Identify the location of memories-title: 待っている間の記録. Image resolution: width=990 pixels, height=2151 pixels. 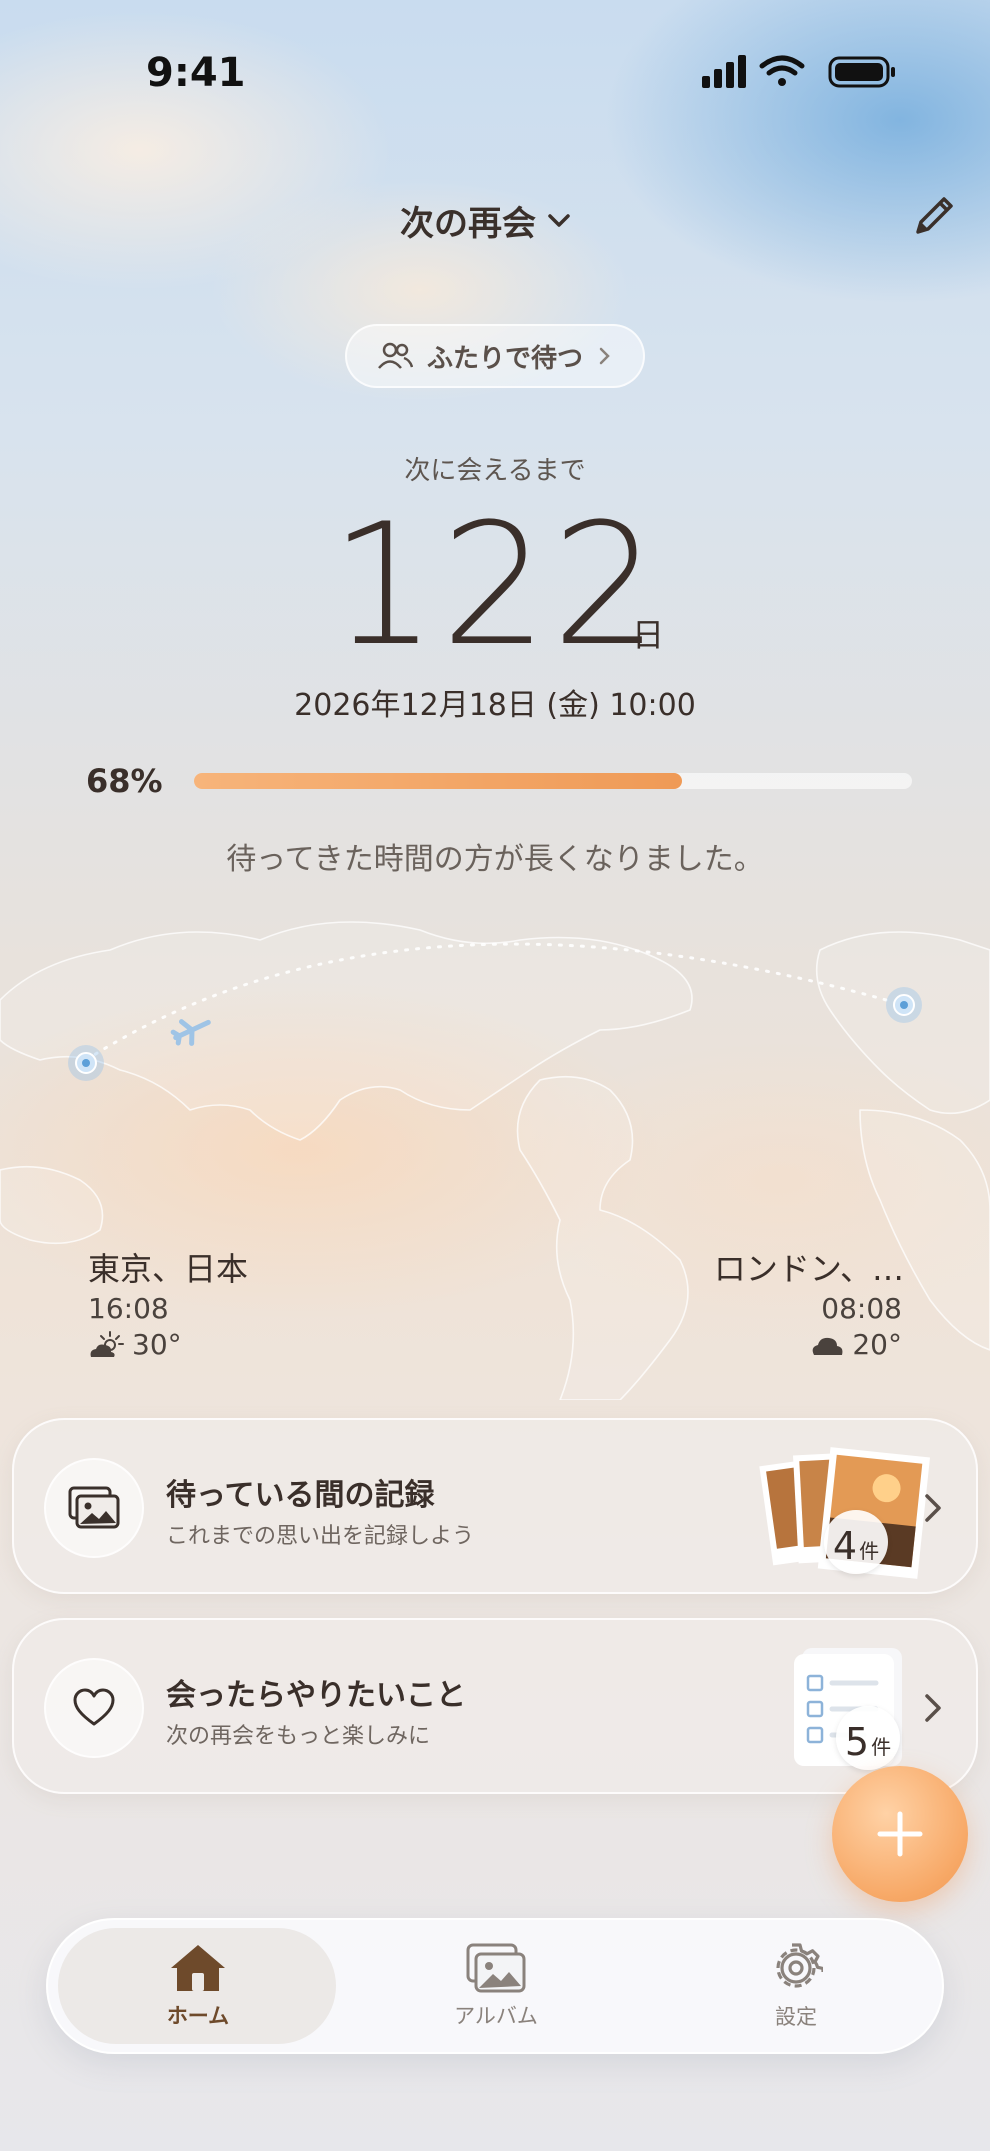
(300, 1495).